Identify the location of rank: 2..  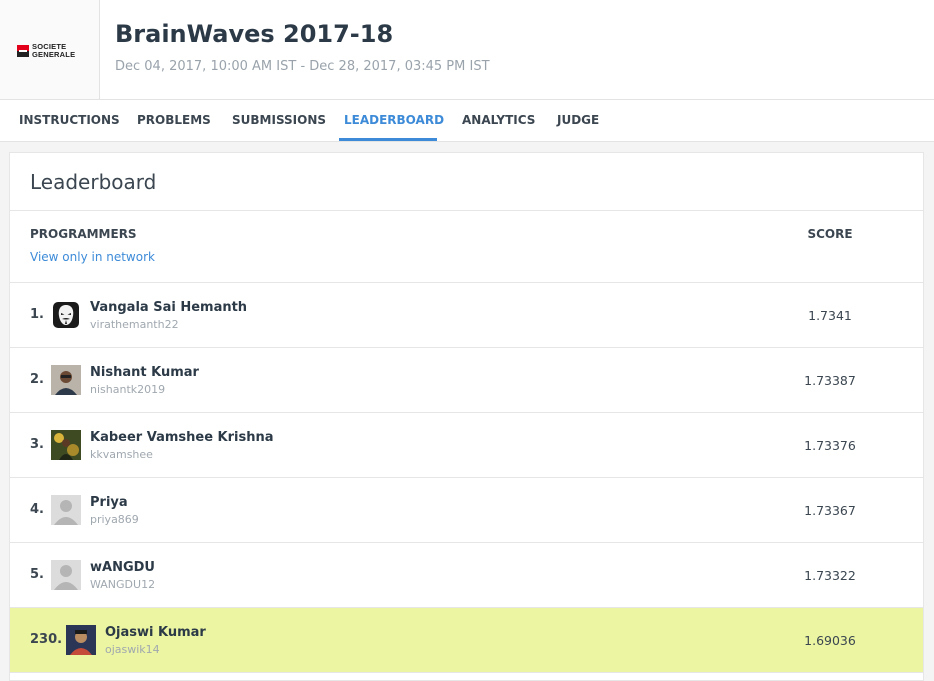
(37, 379).